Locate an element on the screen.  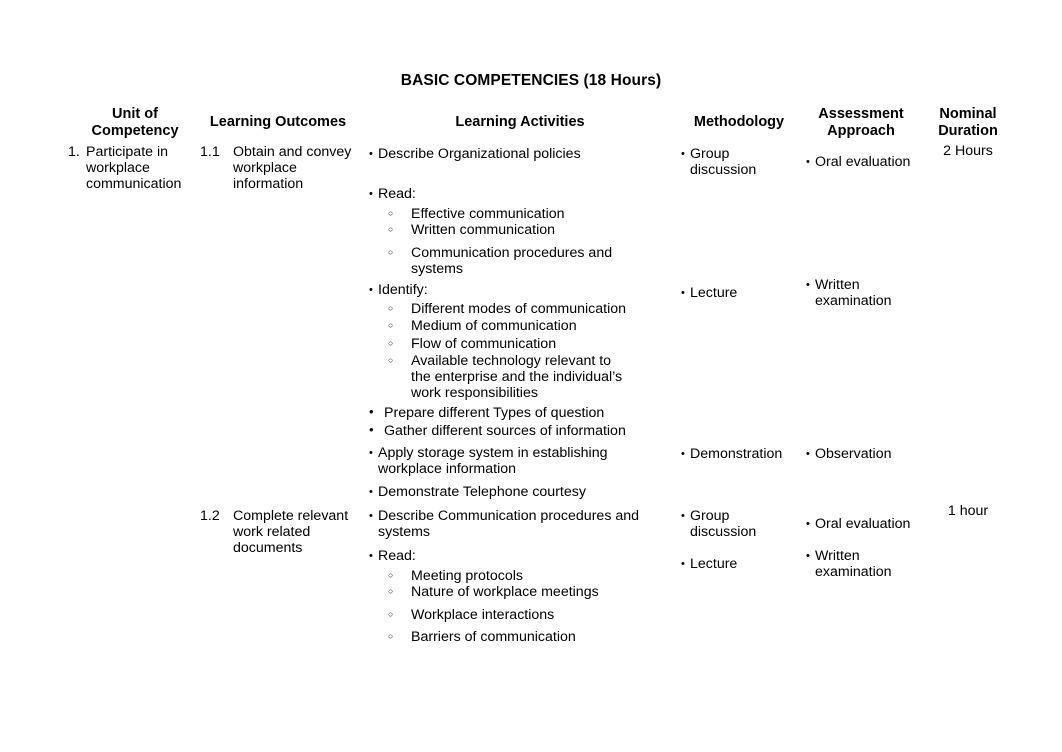
list-item: Different modes of communication is located at coordinates (524, 309).